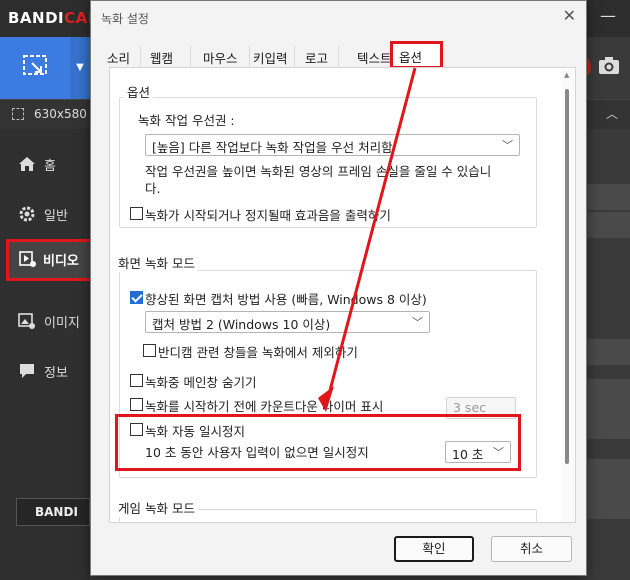 Image resolution: width=630 pixels, height=580 pixels. I want to click on sidebar-item-label: 비디오, so click(61, 261).